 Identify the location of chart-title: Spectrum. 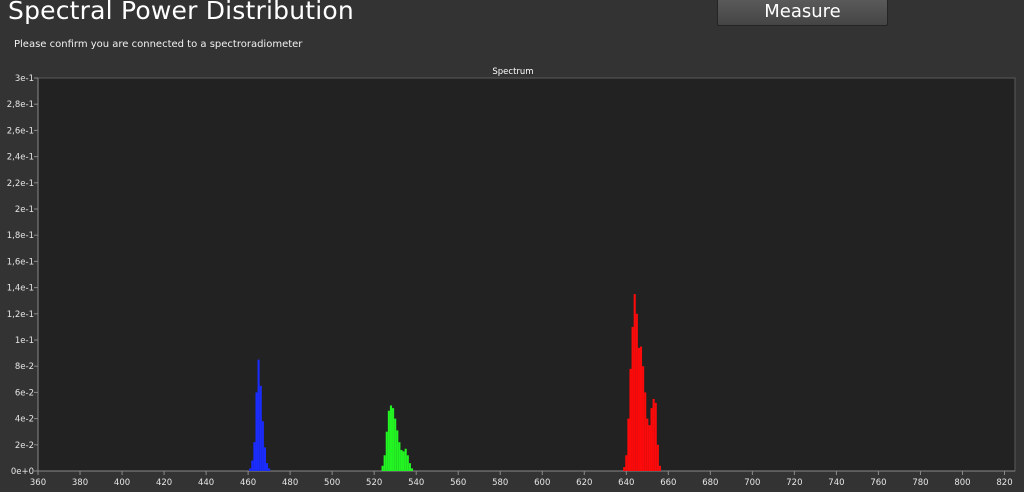
(512, 72).